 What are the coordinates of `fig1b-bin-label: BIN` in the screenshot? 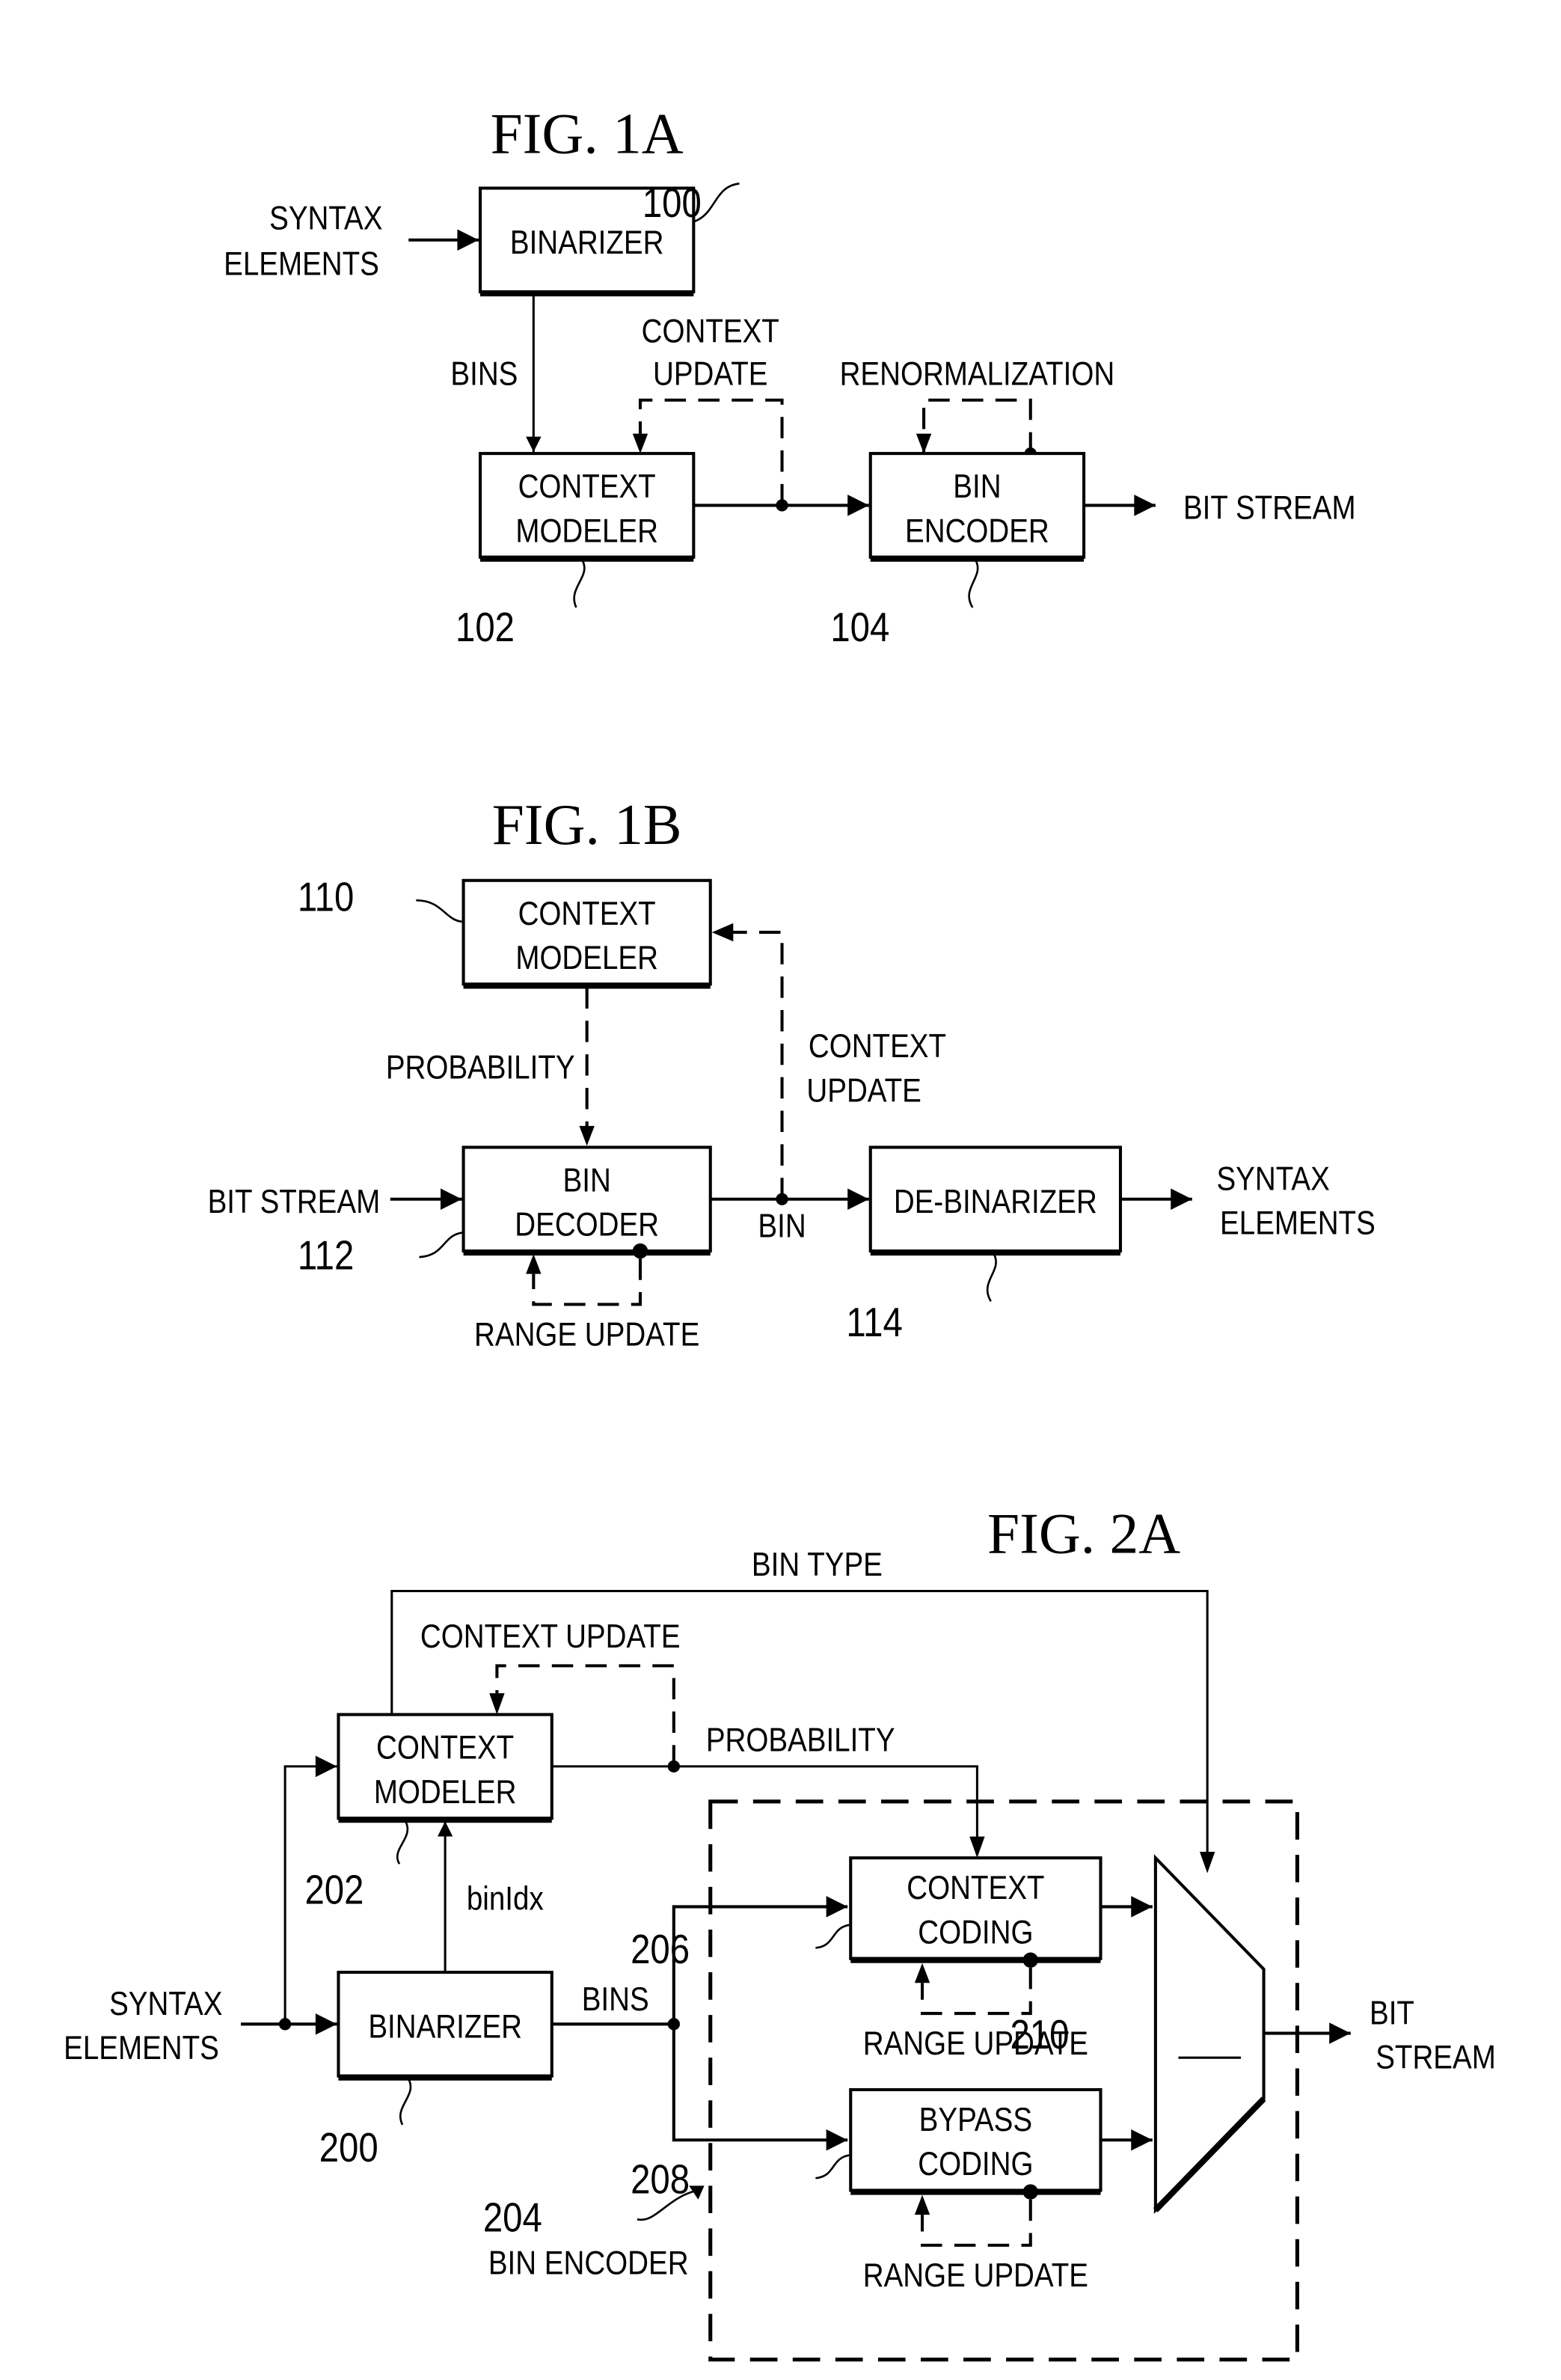 It's located at (782, 1225).